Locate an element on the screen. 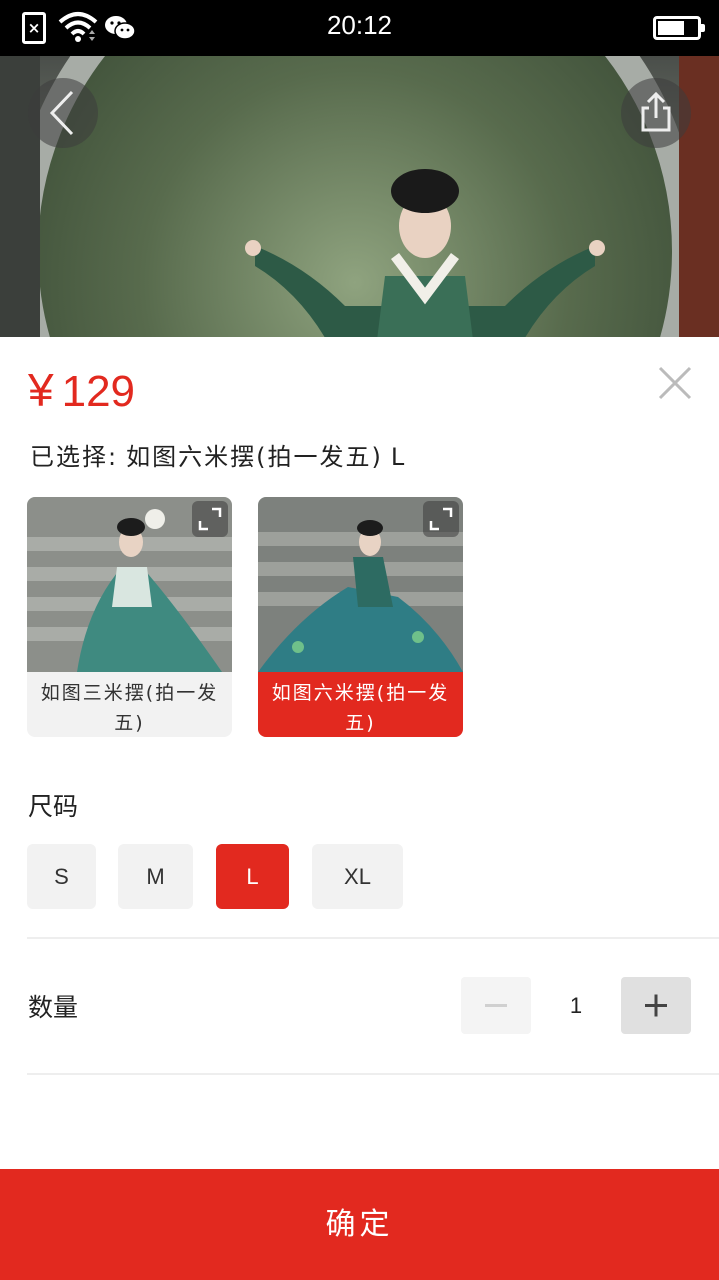  increase-button is located at coordinates (656, 1005).